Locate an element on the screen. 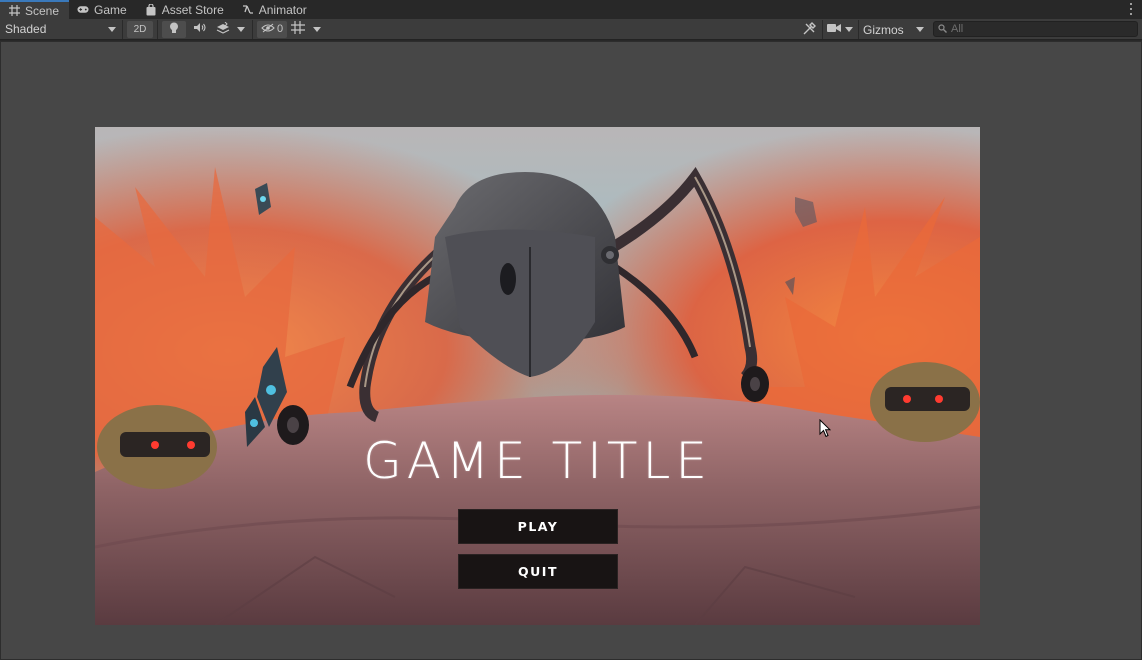 The width and height of the screenshot is (1142, 660). tools-button is located at coordinates (809, 29).